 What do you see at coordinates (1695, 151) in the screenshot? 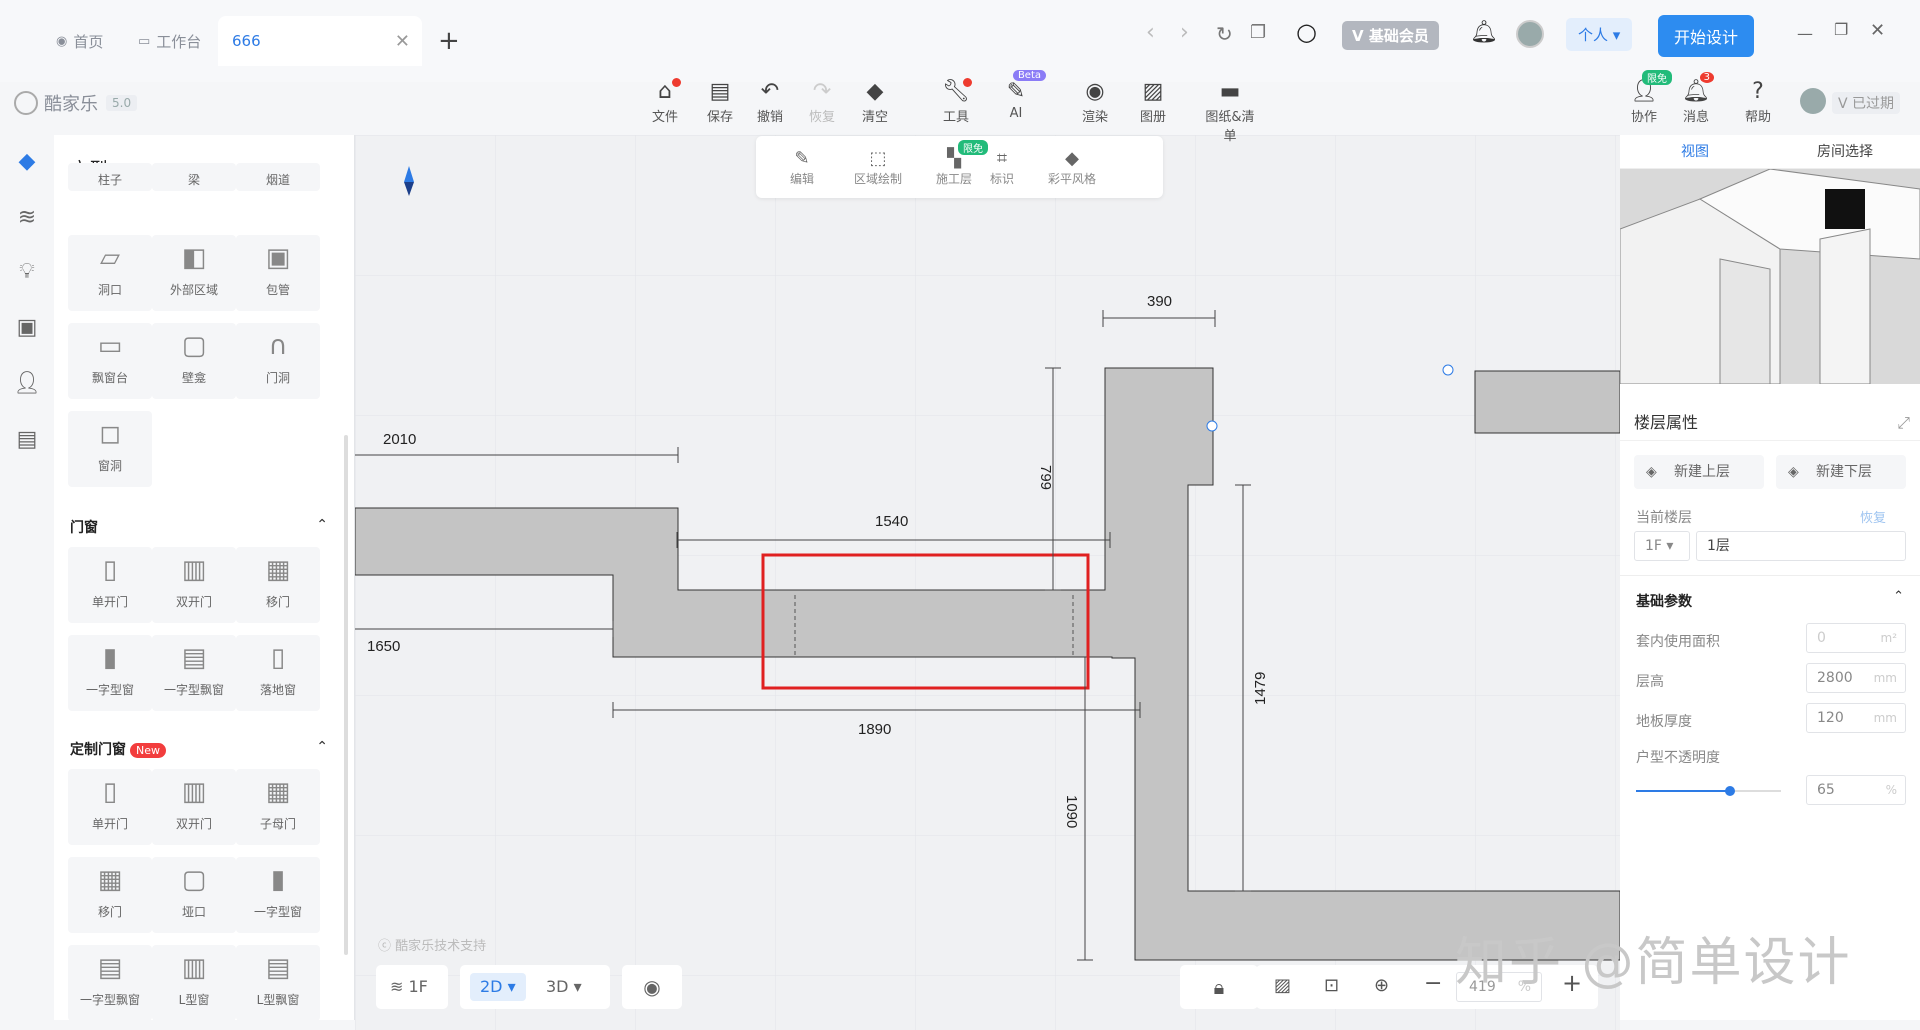
I see `tab-view: 视图` at bounding box center [1695, 151].